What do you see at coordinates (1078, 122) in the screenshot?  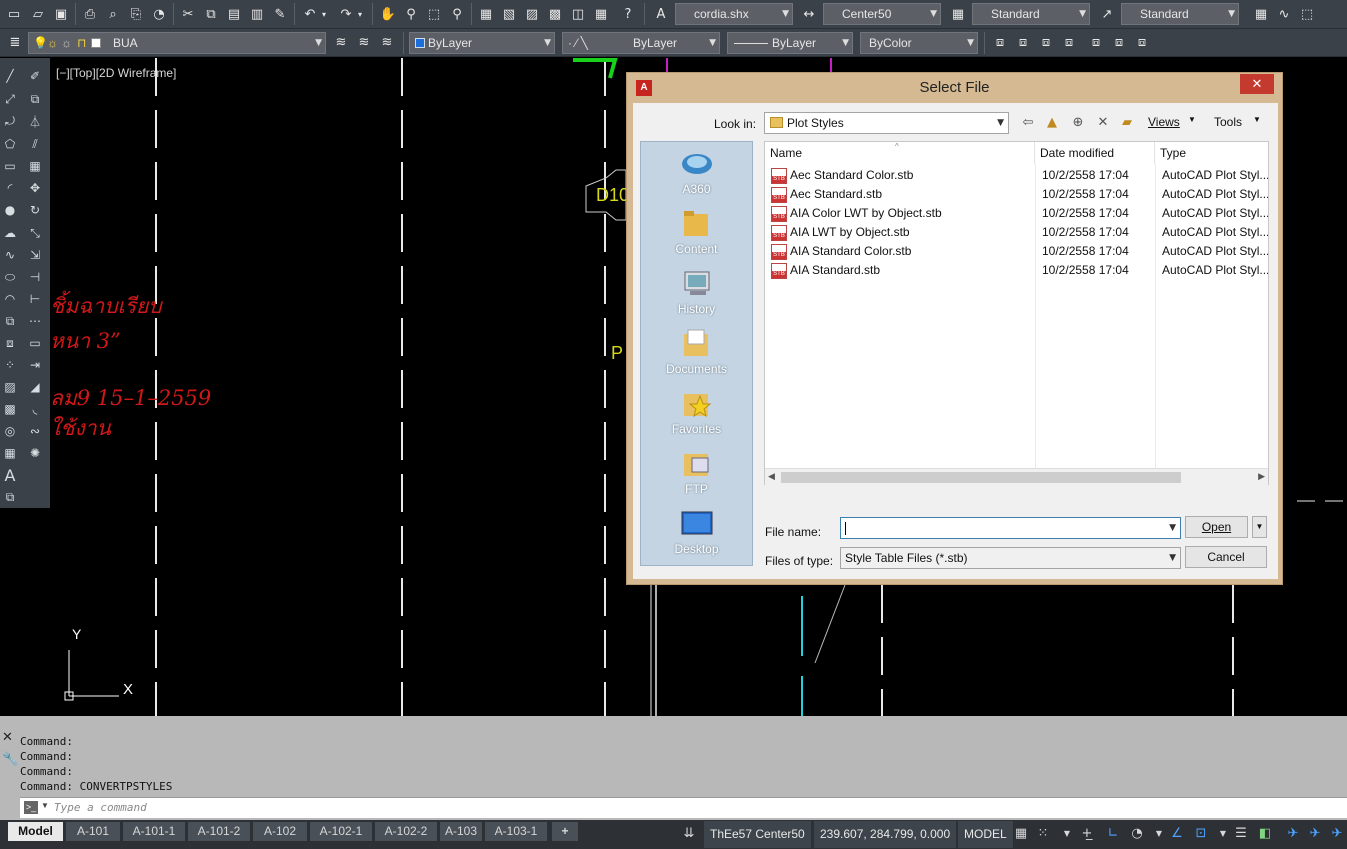 I see `search-web-icon: ⊕` at bounding box center [1078, 122].